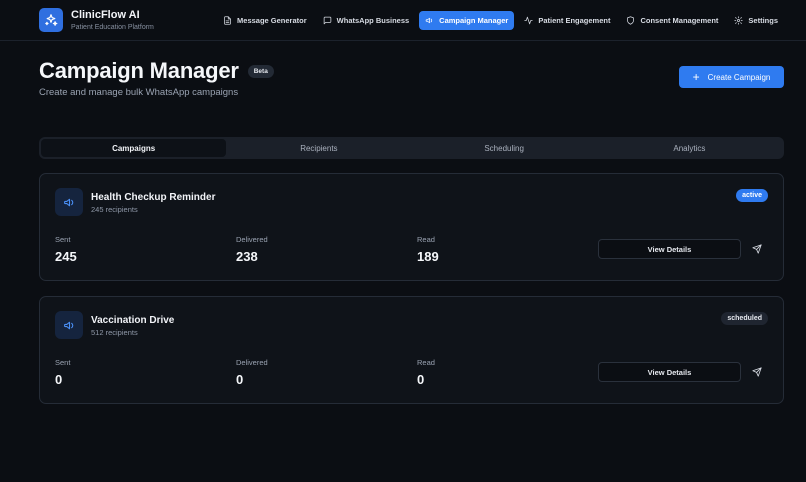 The width and height of the screenshot is (806, 482). Describe the element at coordinates (421, 379) in the screenshot. I see `read-value: 0` at that location.